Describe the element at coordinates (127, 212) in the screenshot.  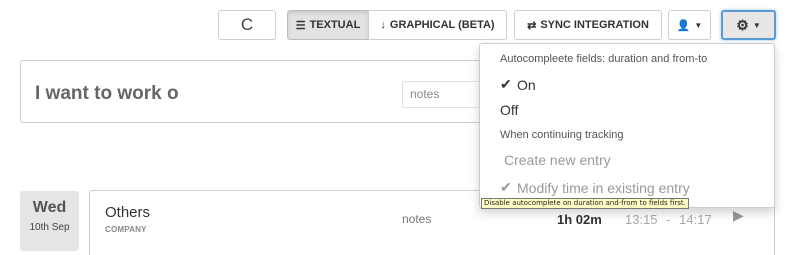
I see `project-name: Others` at that location.